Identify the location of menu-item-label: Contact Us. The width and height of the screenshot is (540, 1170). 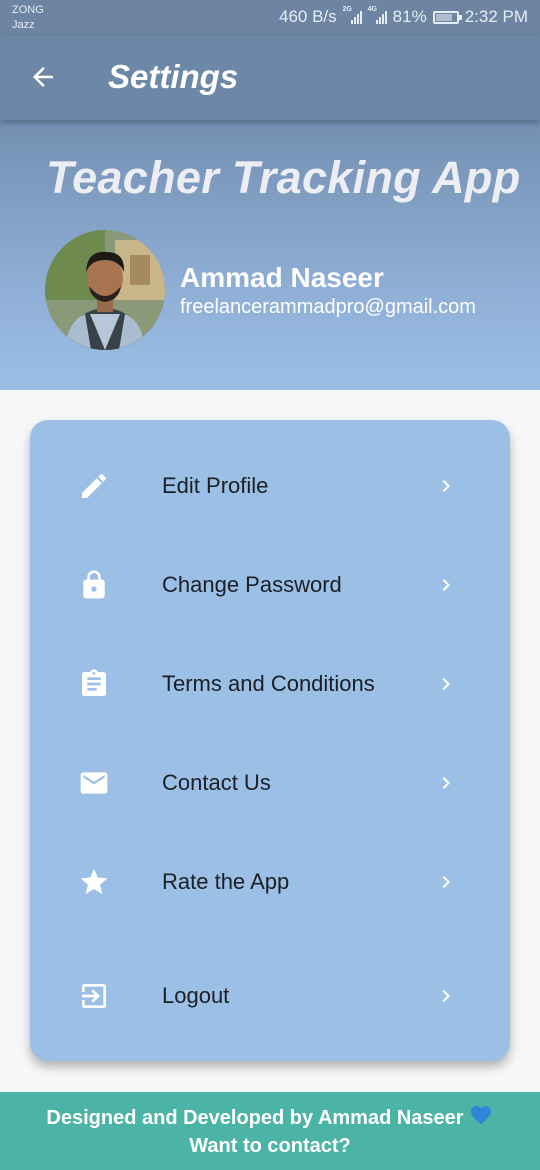
(216, 782).